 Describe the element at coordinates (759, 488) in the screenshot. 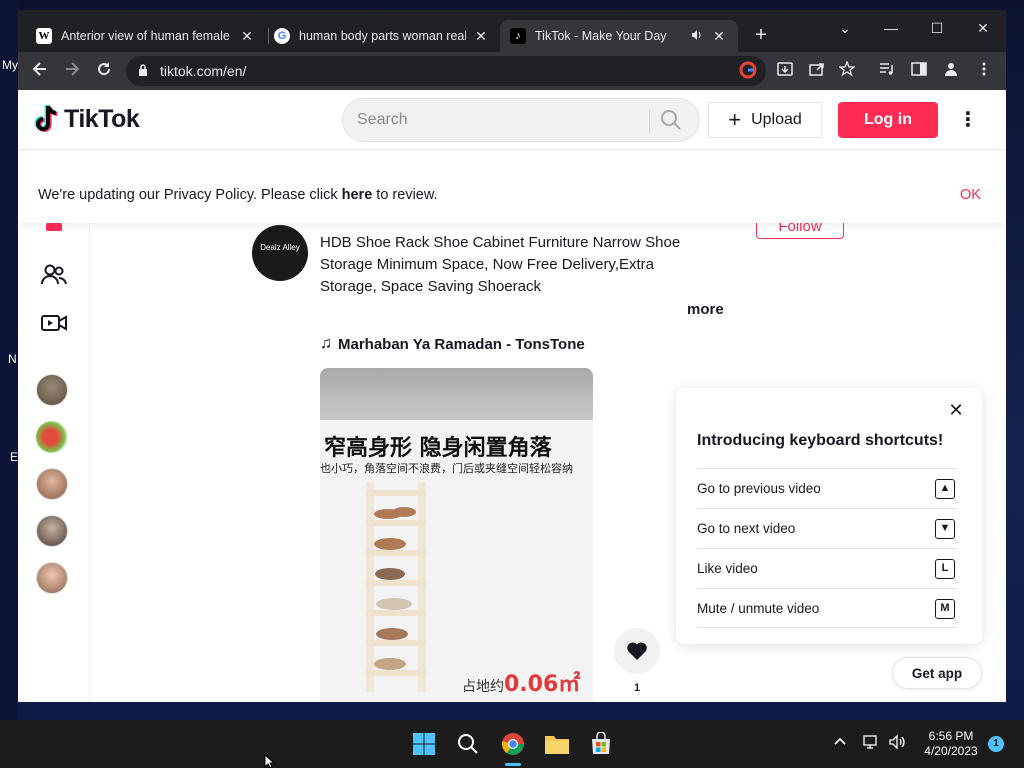

I see `shortcut-label: Go to previous video` at that location.